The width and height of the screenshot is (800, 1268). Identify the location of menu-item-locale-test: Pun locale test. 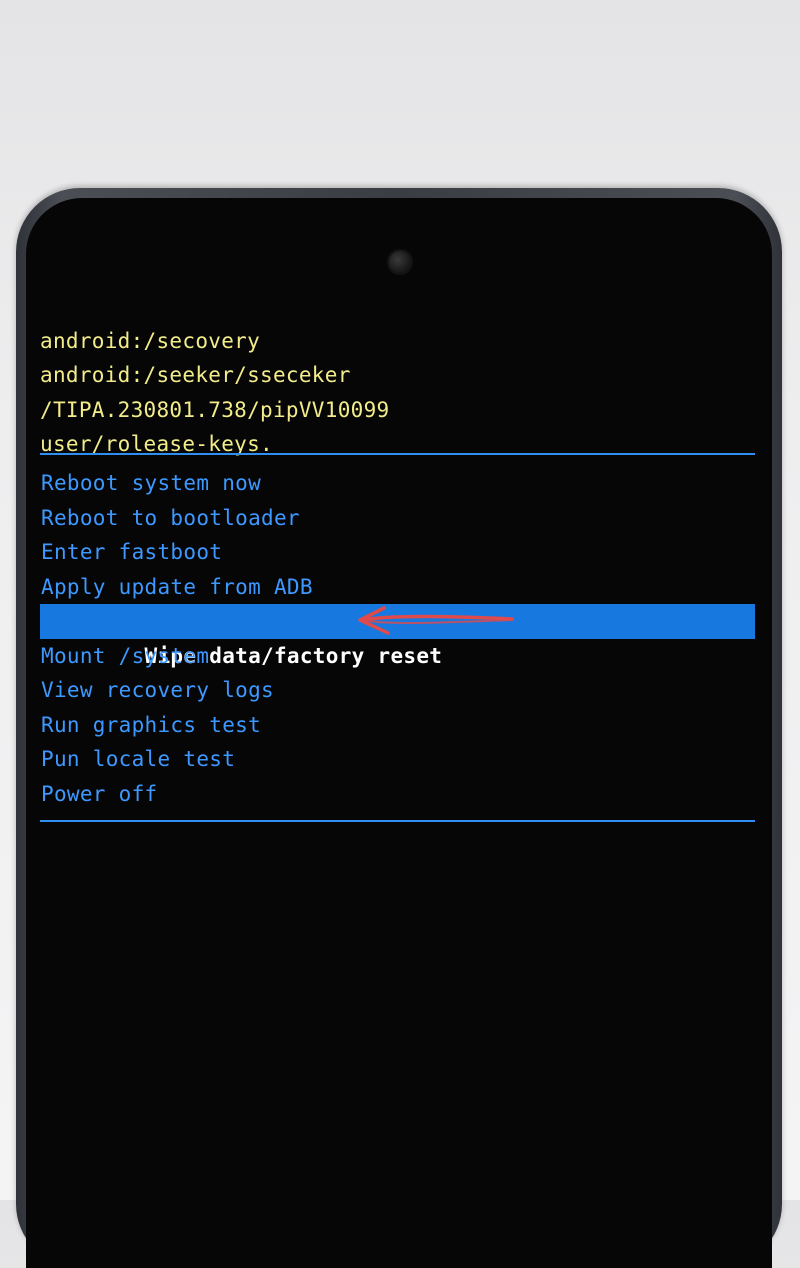
(397, 759).